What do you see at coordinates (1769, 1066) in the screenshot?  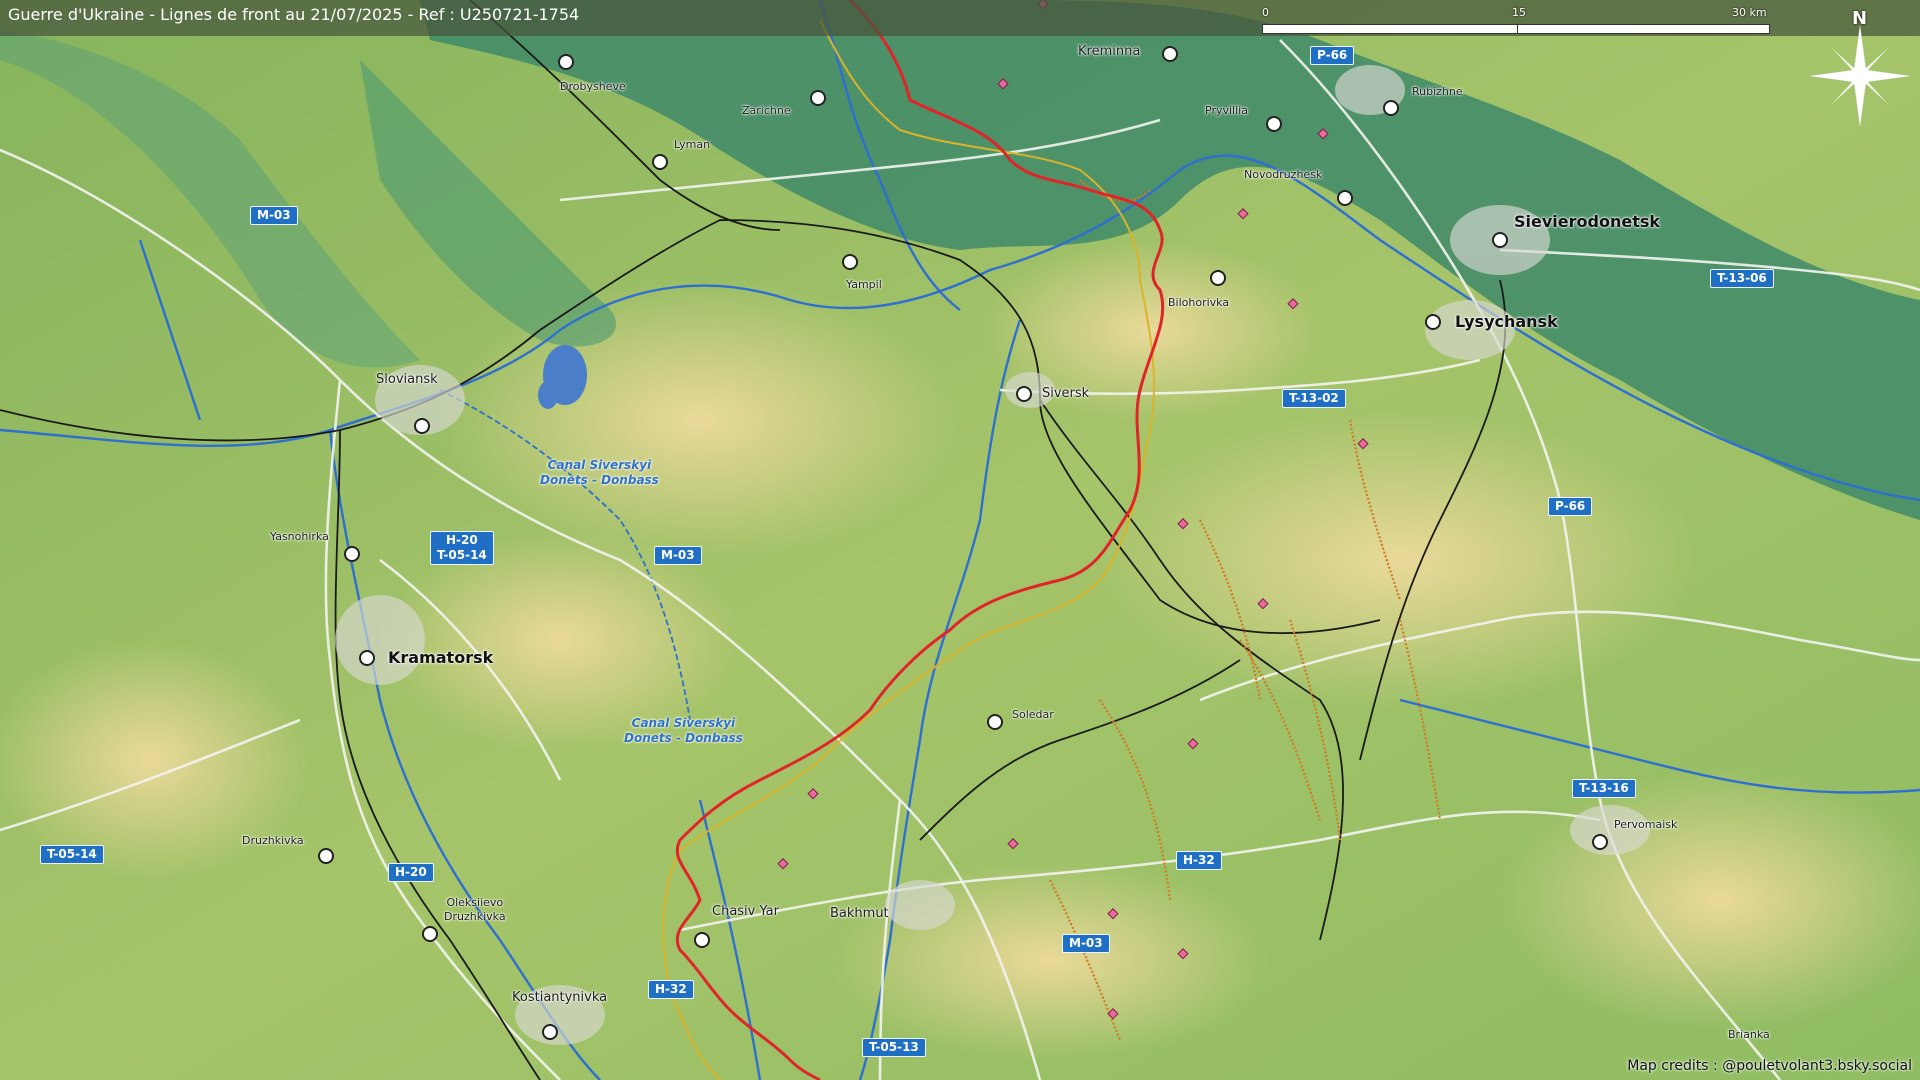 I see `map-credits: Map credits : @pouletvolant3.bsky.social` at bounding box center [1769, 1066].